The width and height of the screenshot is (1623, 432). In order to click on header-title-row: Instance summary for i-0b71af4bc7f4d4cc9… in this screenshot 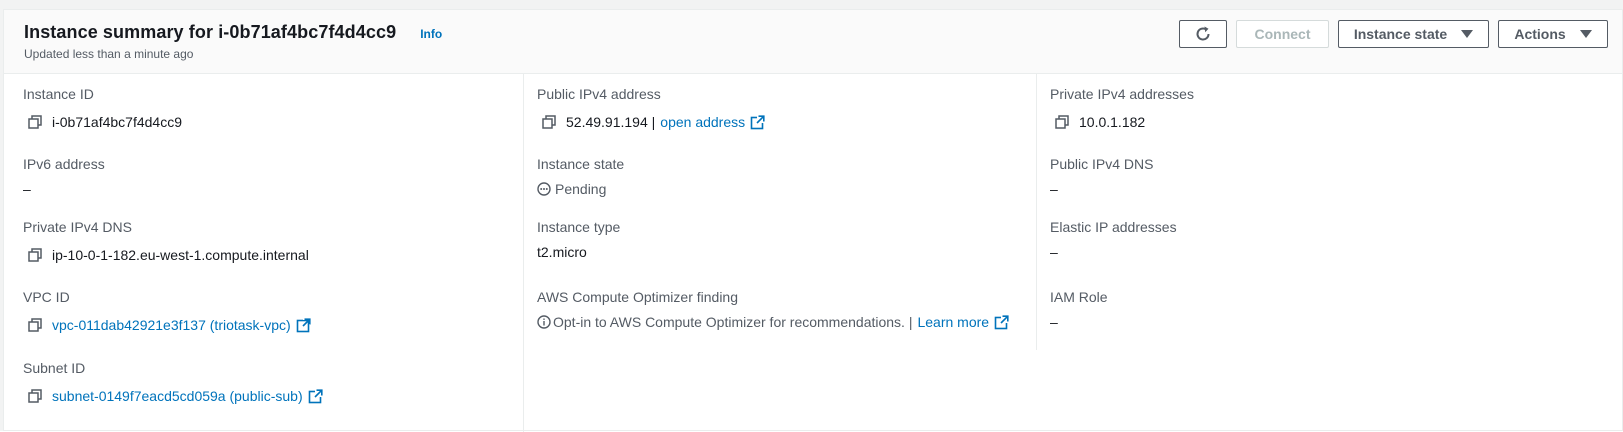, I will do `click(233, 32)`.